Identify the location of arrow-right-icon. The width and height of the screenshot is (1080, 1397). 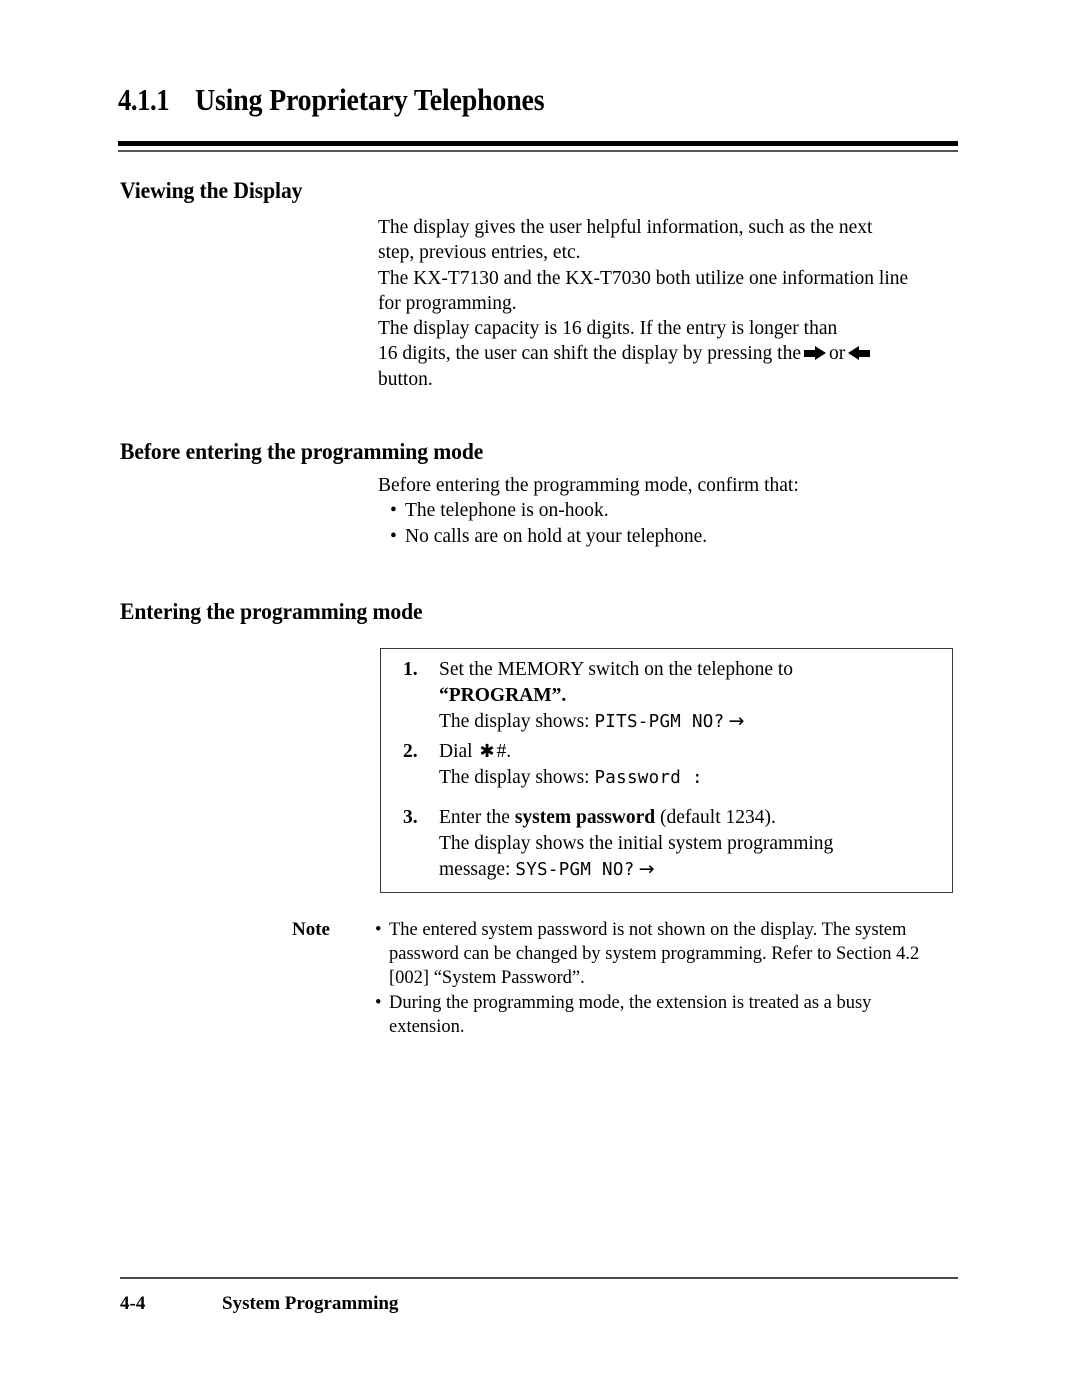
(814, 353).